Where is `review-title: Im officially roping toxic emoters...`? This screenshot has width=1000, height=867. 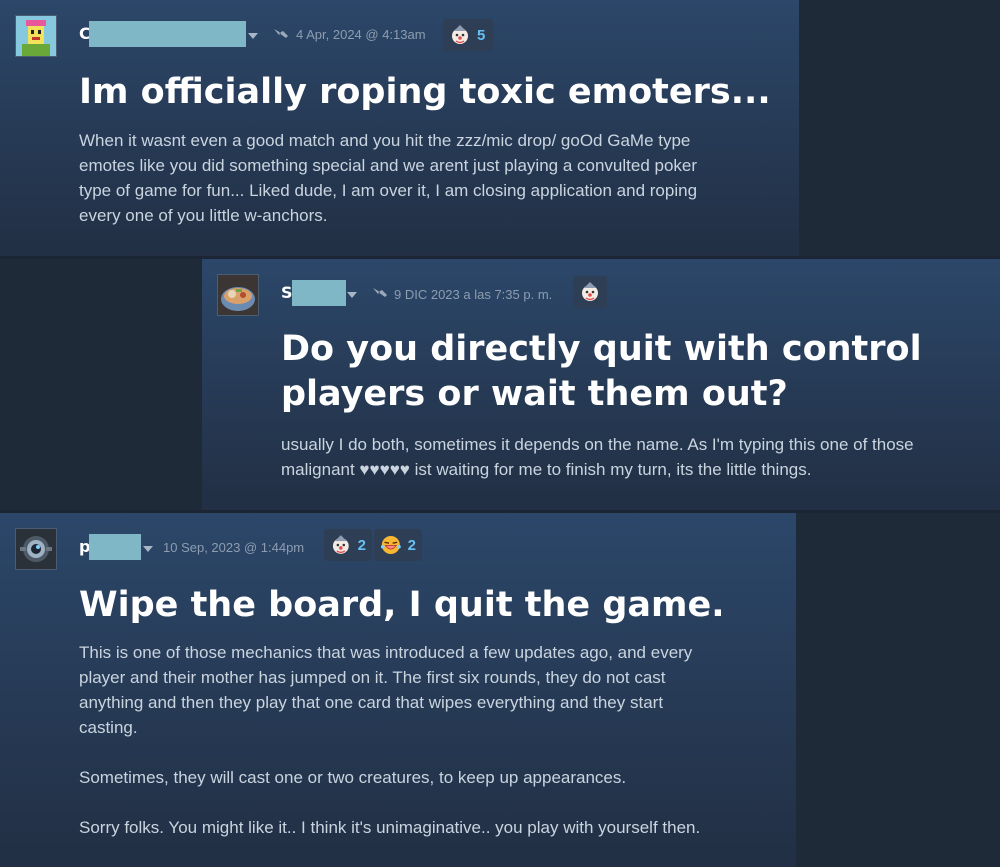
review-title: Im officially roping toxic emoters... is located at coordinates (425, 92).